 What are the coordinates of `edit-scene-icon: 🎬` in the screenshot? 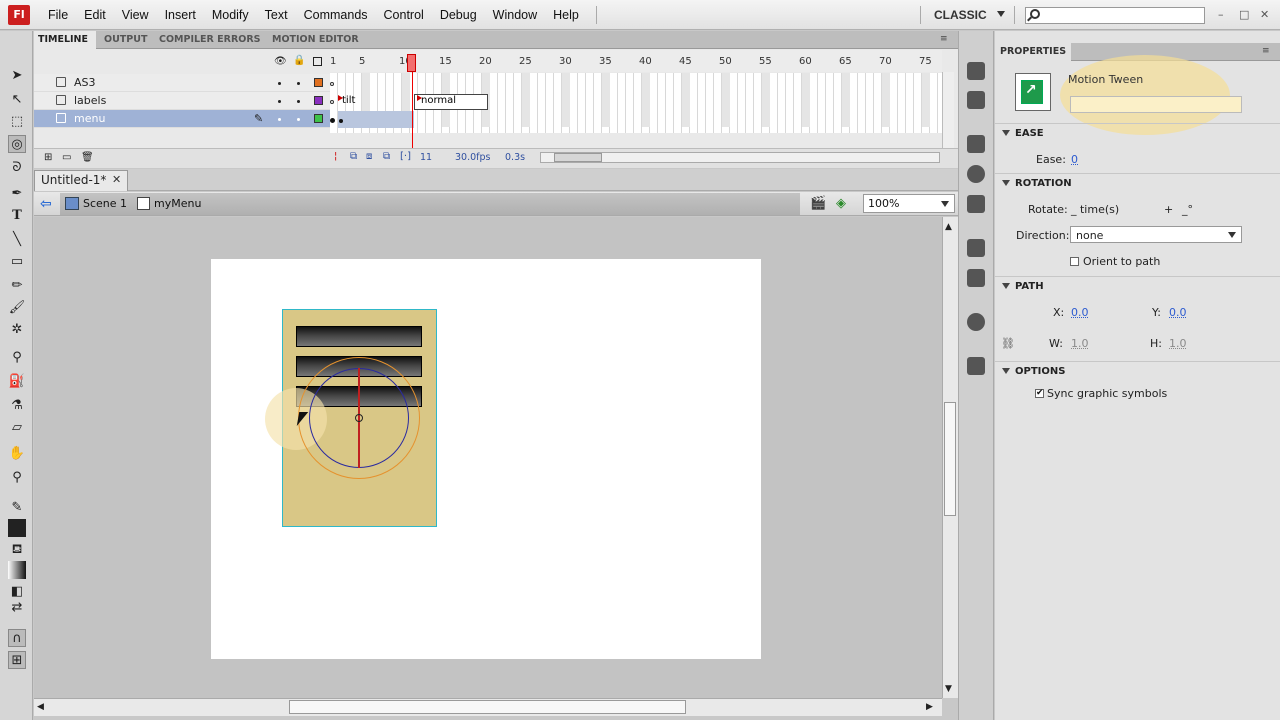 It's located at (818, 203).